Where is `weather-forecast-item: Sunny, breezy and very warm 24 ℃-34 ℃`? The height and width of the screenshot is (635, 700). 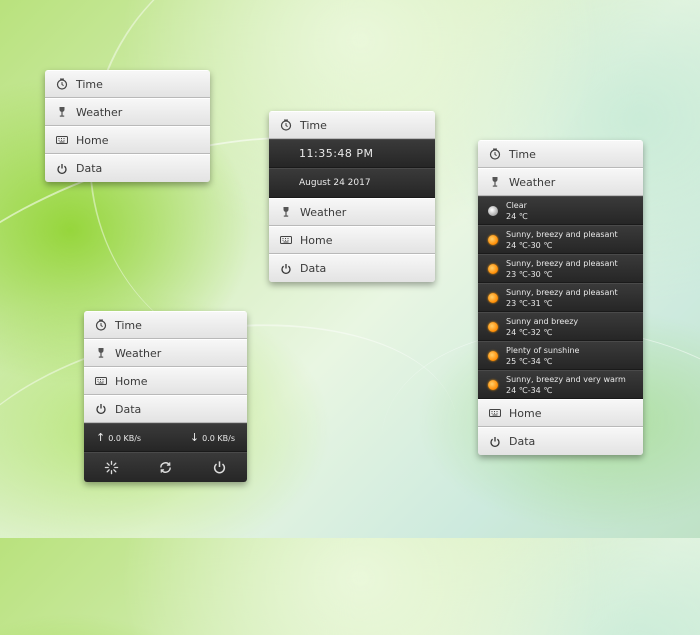 weather-forecast-item: Sunny, breezy and very warm 24 ℃-34 ℃ is located at coordinates (560, 384).